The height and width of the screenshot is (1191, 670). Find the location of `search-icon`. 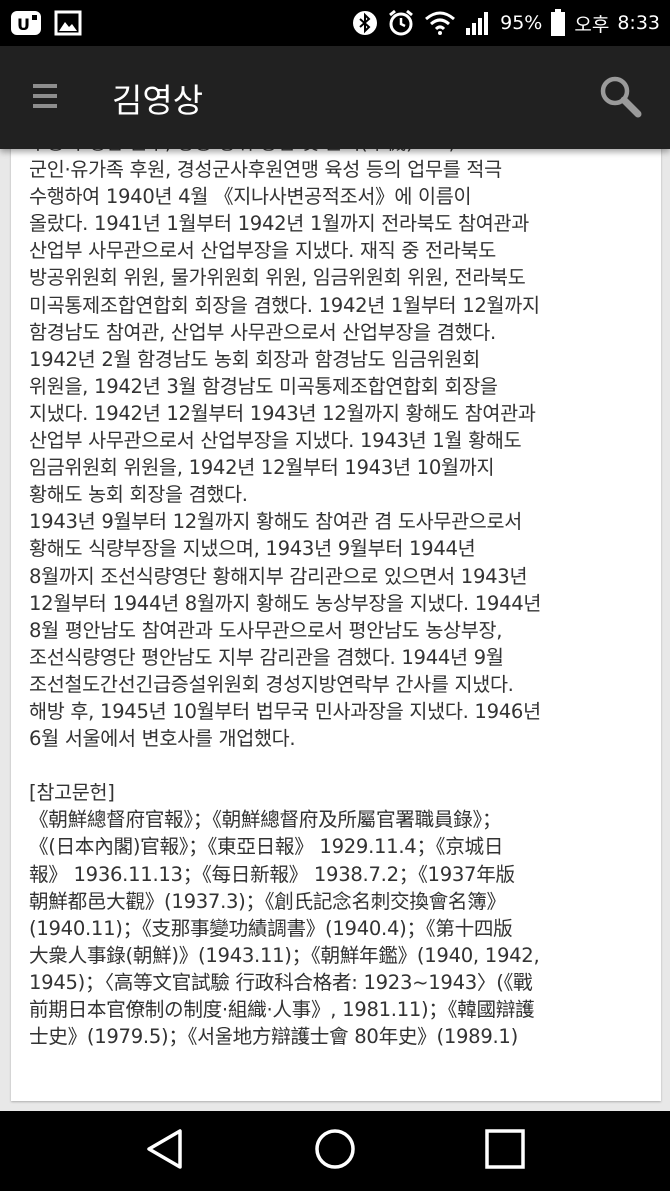

search-icon is located at coordinates (620, 98).